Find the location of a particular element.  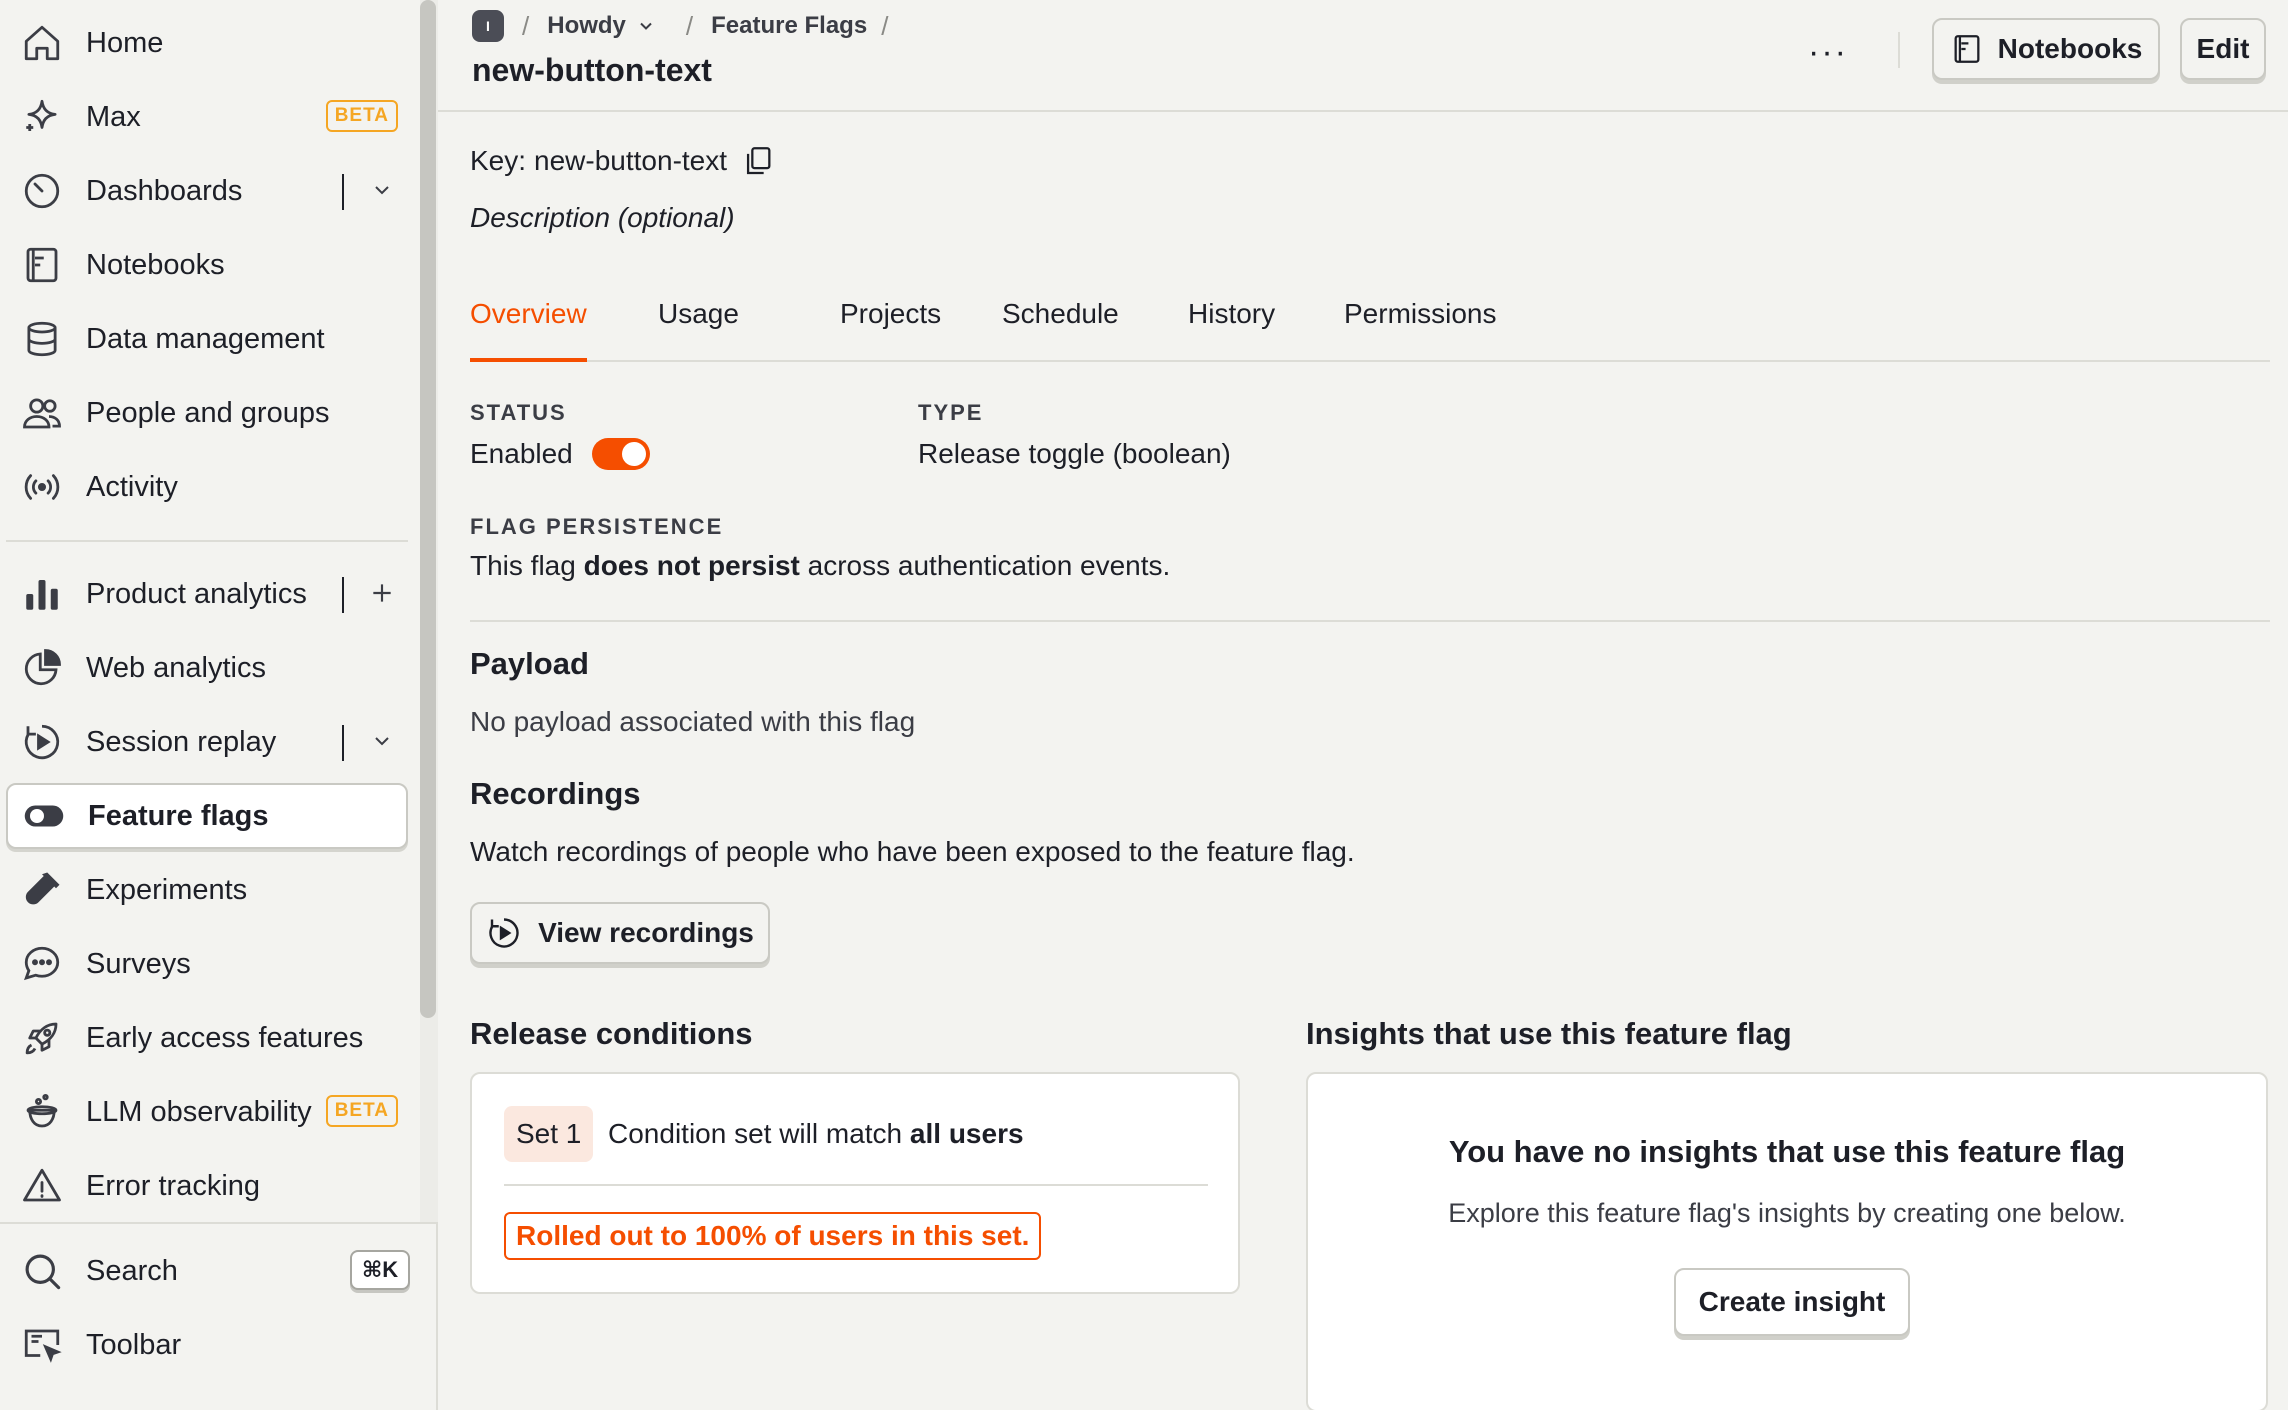

persistence-label: FLAG PERSISTENCE is located at coordinates (597, 526).